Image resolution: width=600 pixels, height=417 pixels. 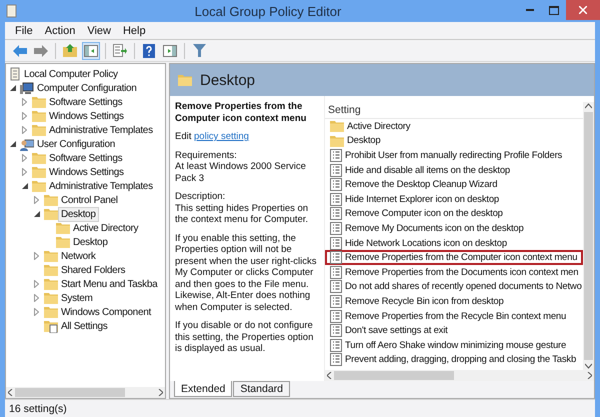 What do you see at coordinates (84, 326) in the screenshot?
I see `tree-item: All Settings` at bounding box center [84, 326].